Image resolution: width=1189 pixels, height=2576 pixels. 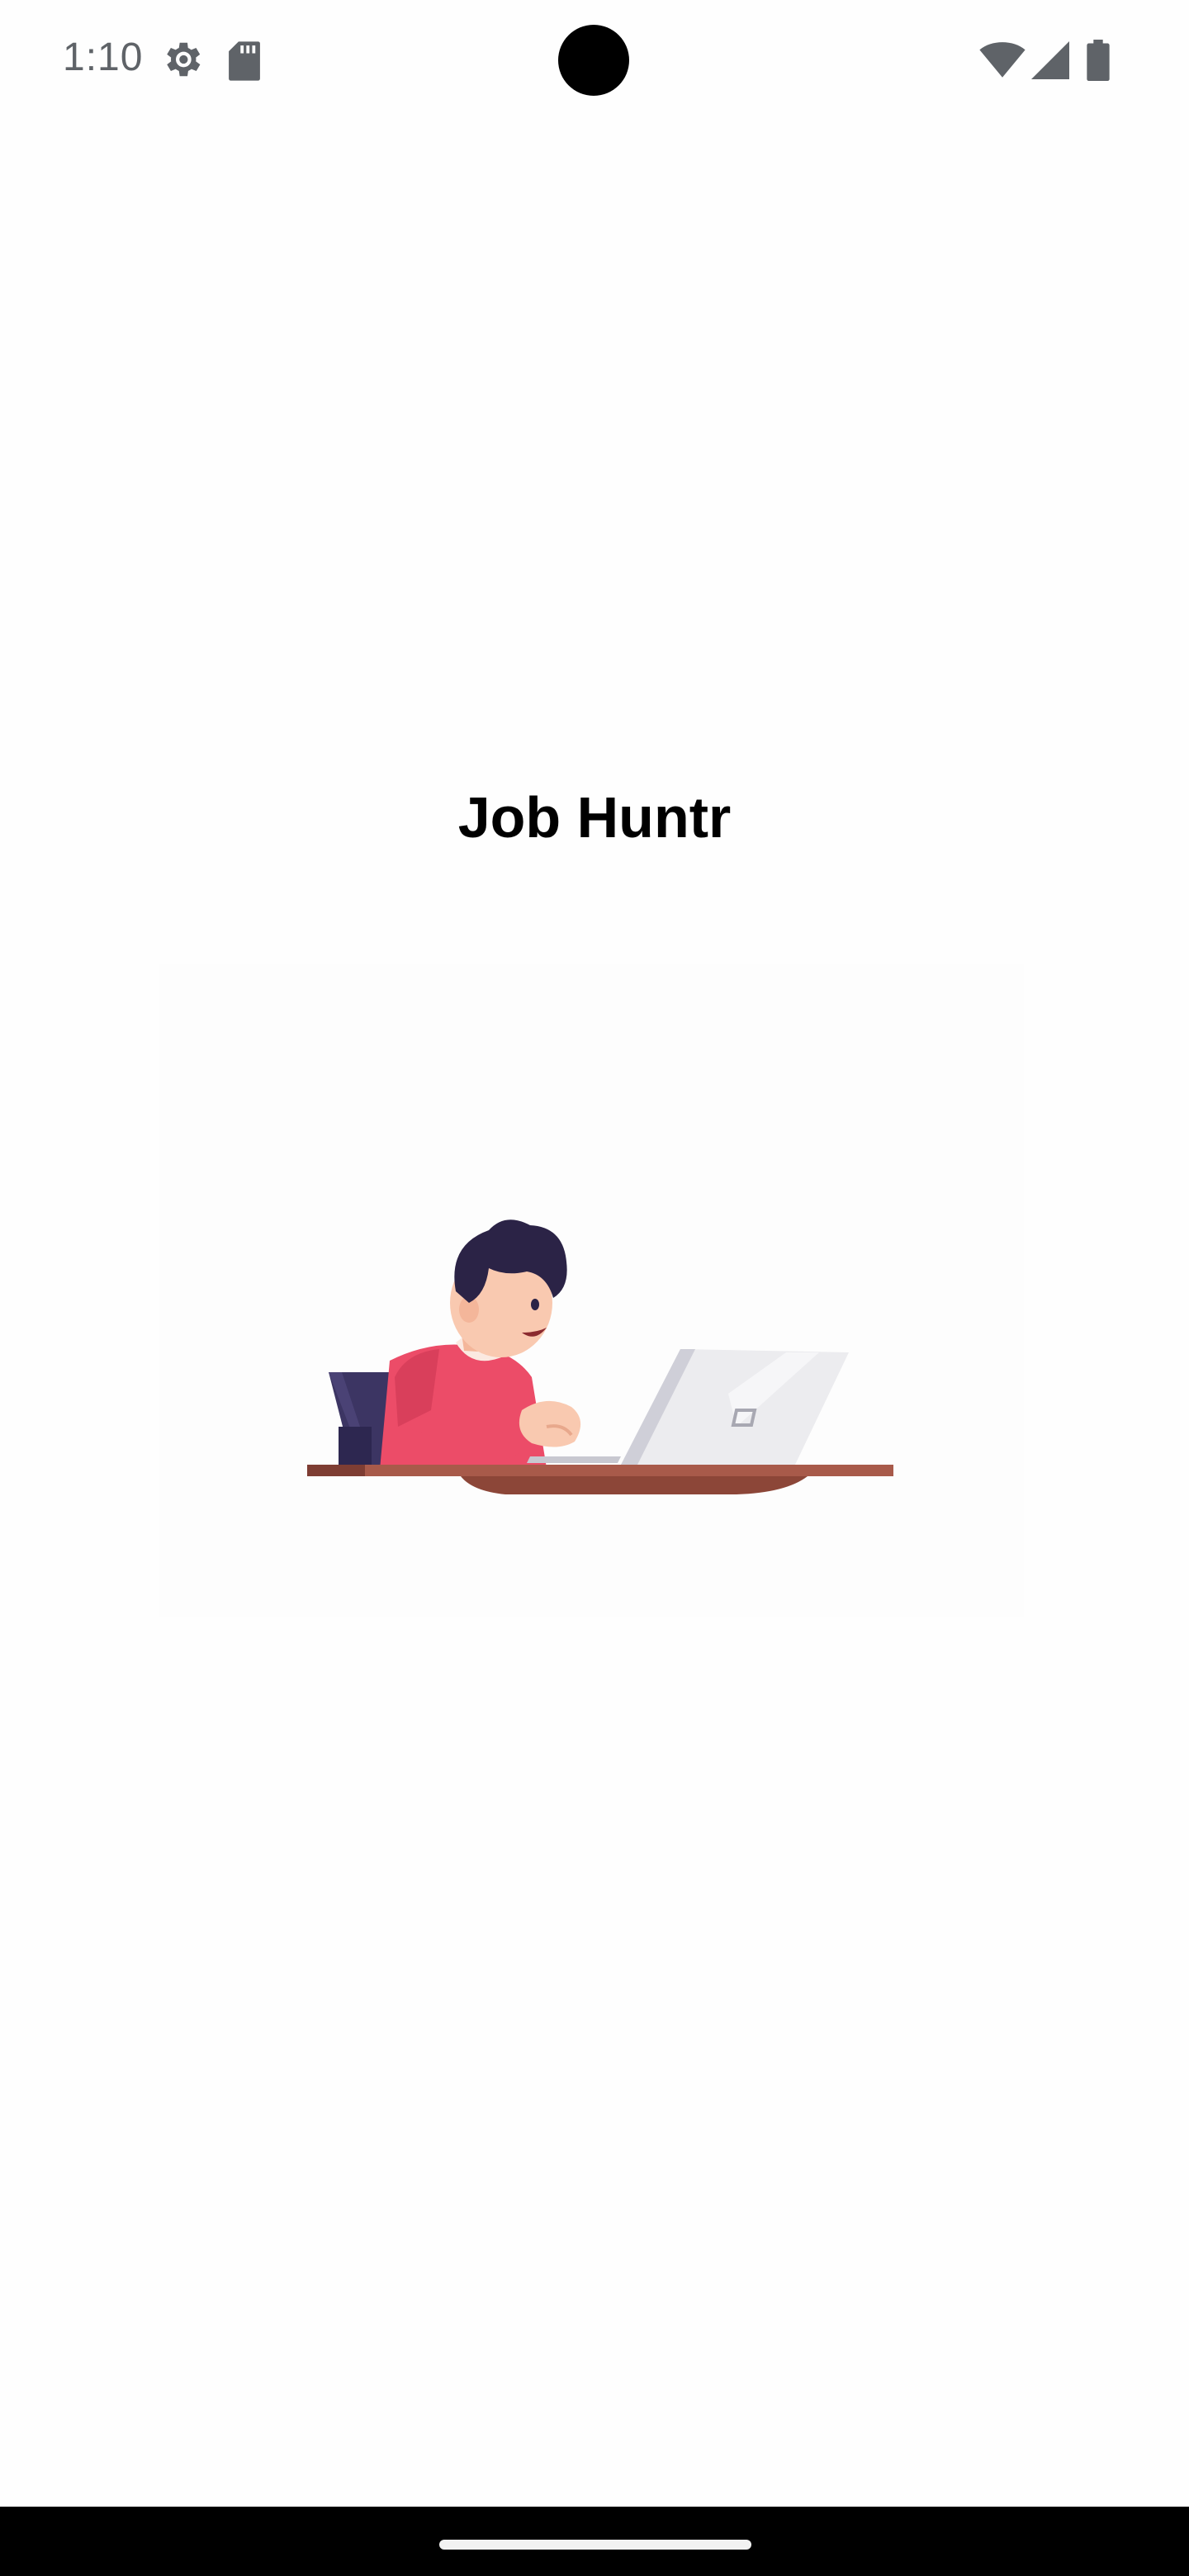 What do you see at coordinates (1002, 60) in the screenshot?
I see `wifi-icon` at bounding box center [1002, 60].